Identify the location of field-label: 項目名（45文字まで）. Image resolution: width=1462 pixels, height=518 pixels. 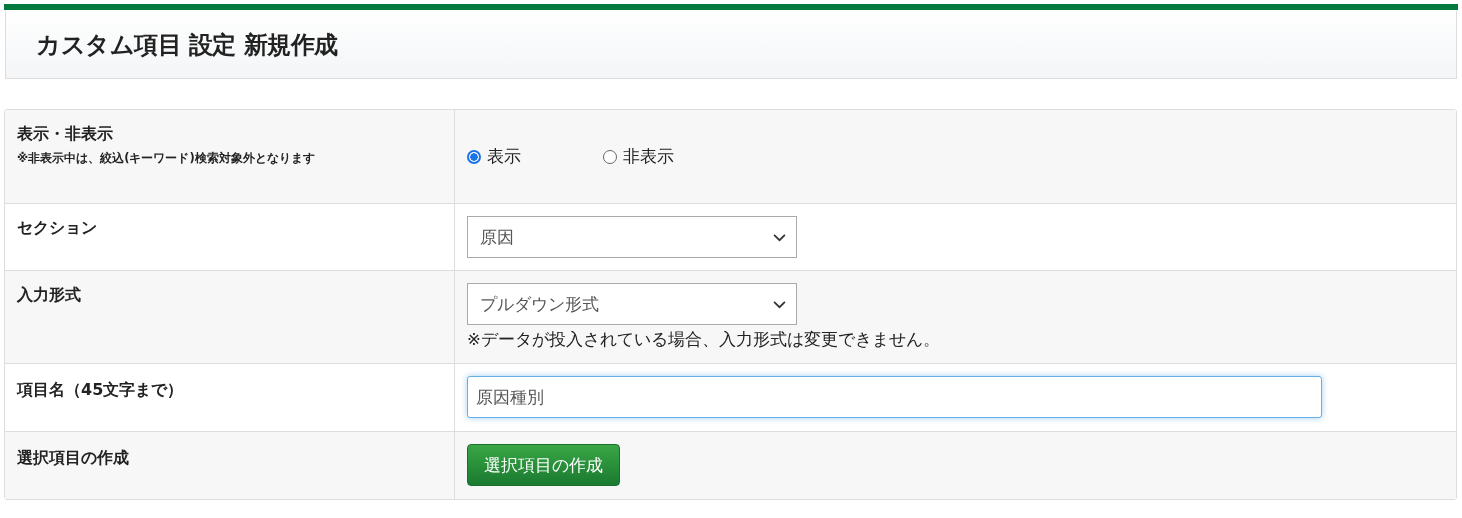
(101, 390).